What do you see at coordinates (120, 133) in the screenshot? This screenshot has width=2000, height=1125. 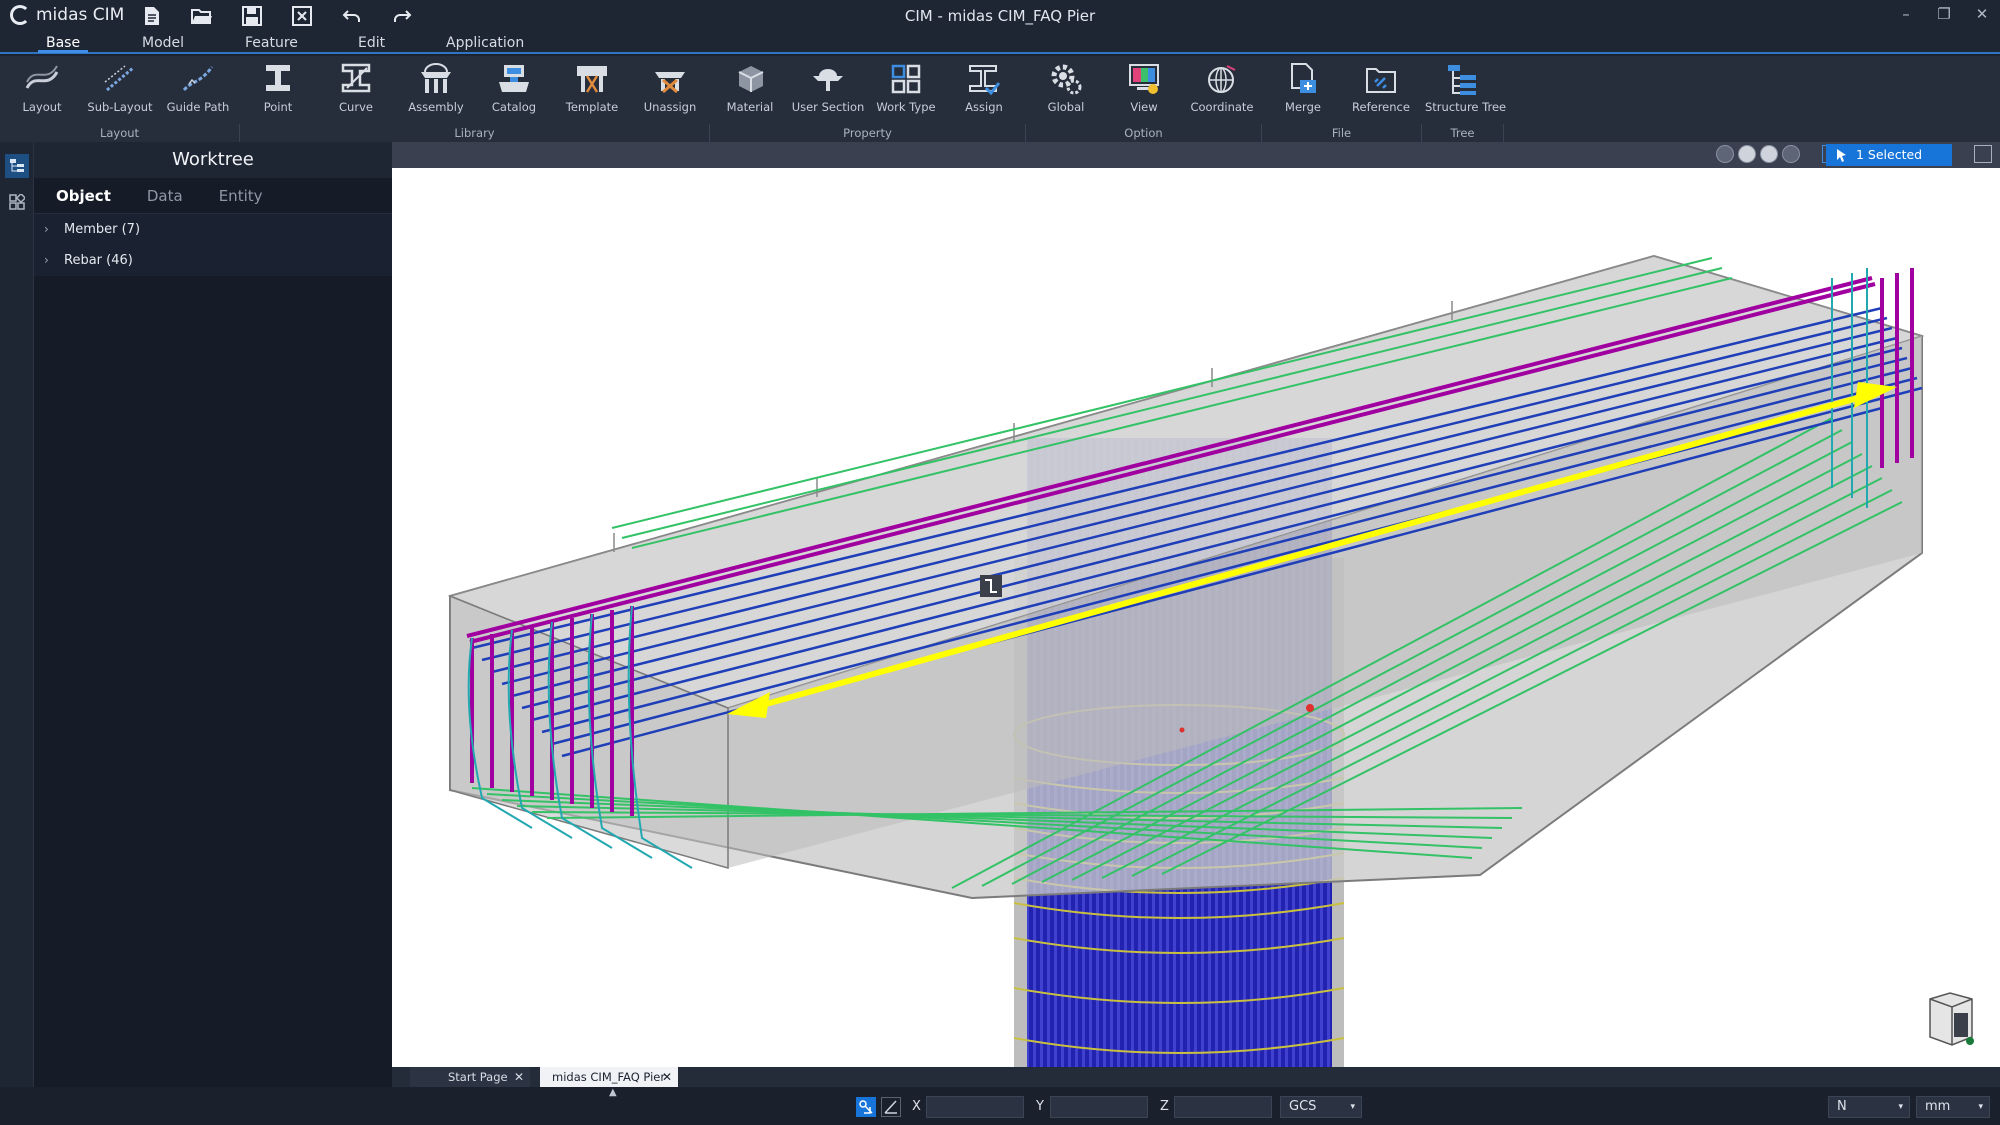 I see `group-layout-label: Layout` at bounding box center [120, 133].